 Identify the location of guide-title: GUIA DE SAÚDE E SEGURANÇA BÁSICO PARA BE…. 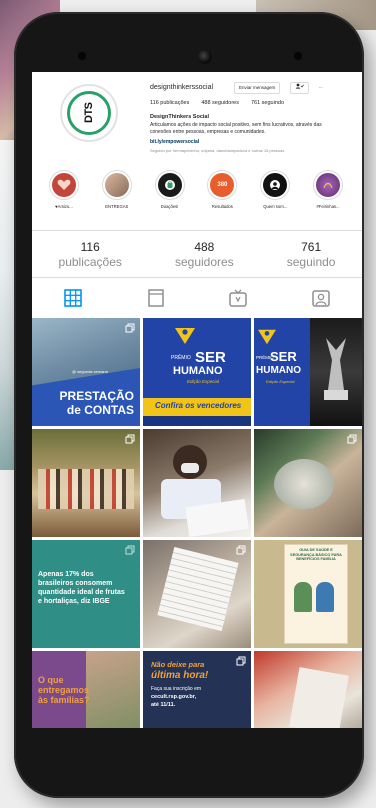
(316, 555).